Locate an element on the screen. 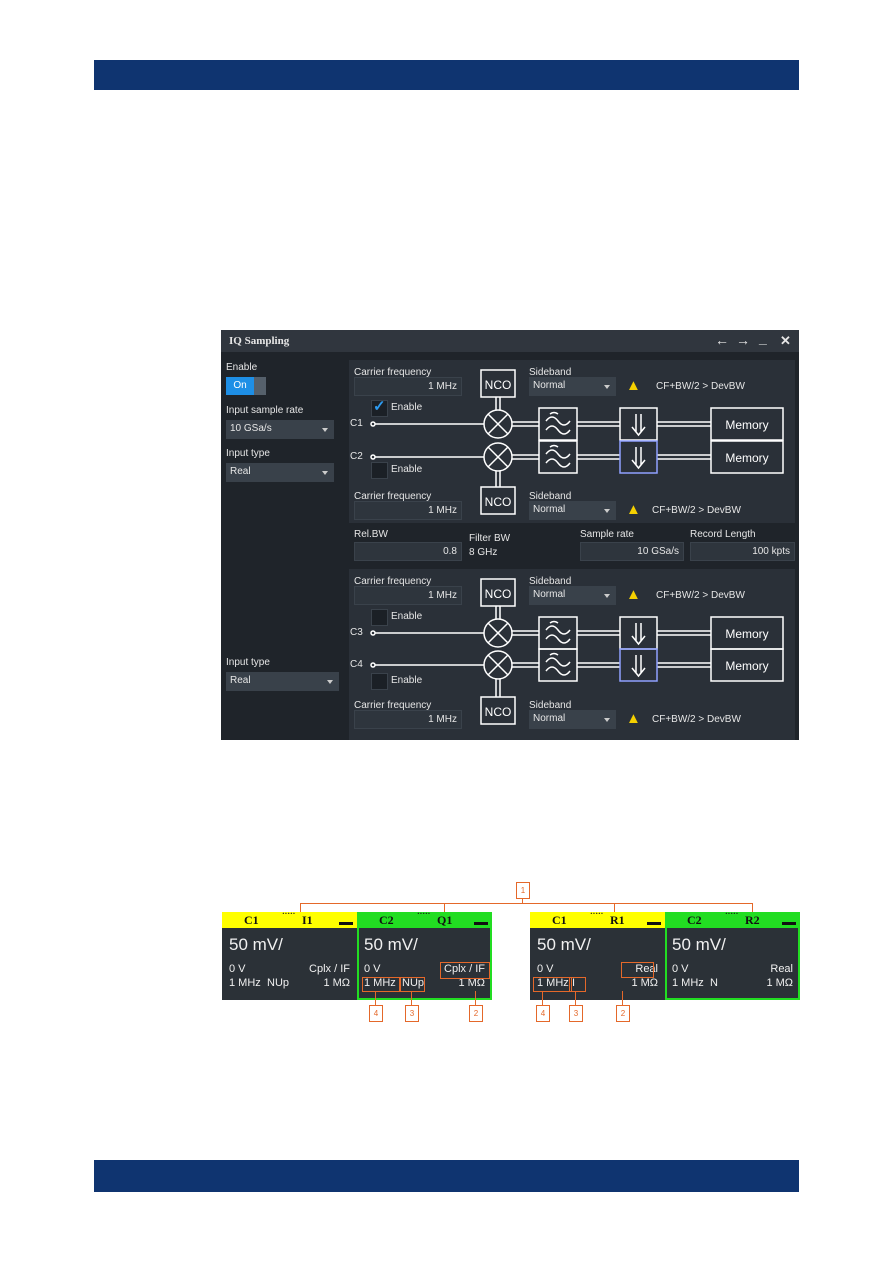  samplerate-label: Sample rate is located at coordinates (607, 534).